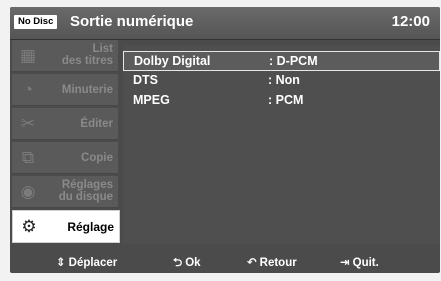  What do you see at coordinates (193, 263) in the screenshot?
I see `help-ok-label: Ok` at bounding box center [193, 263].